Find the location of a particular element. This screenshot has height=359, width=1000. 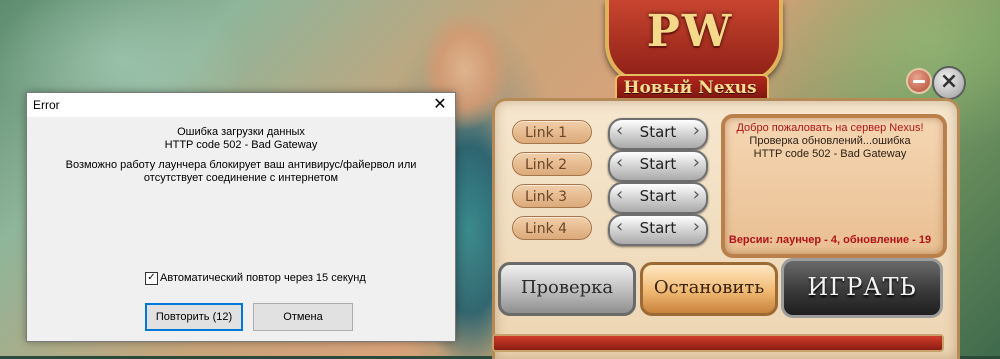

minimize-button is located at coordinates (919, 81).